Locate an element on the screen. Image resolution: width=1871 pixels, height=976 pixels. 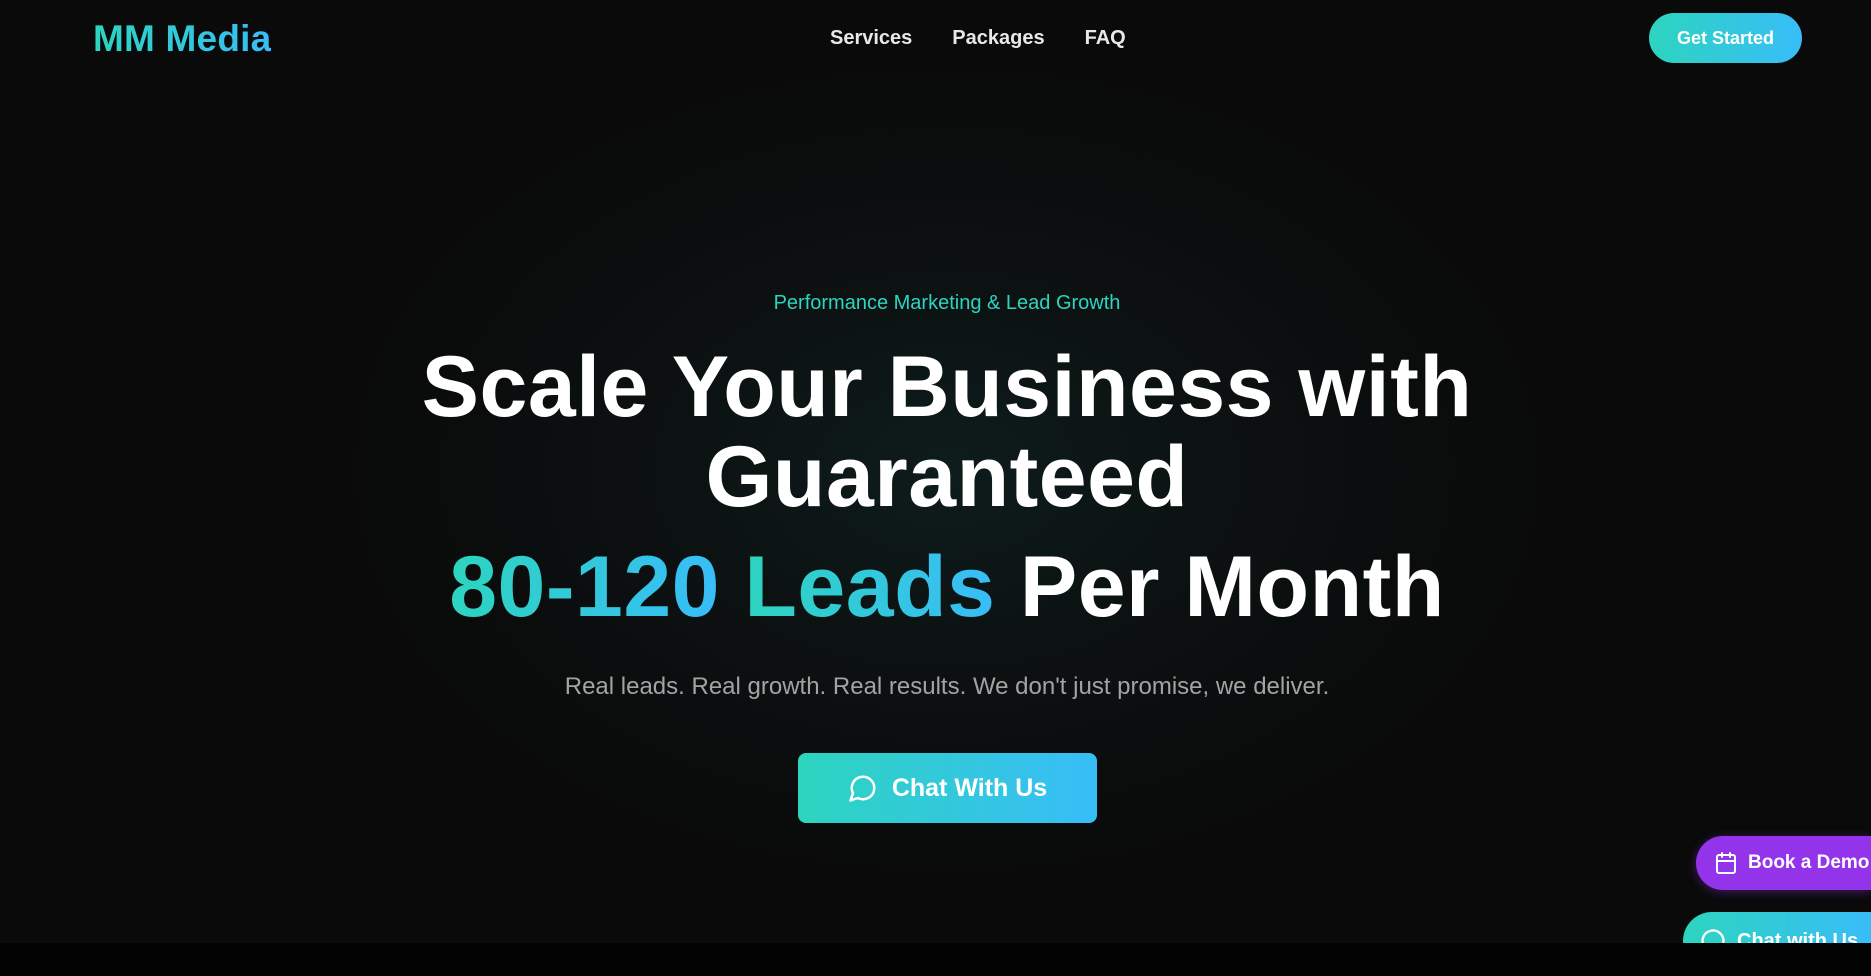
book-demo-floating-button: Book a Demo is located at coordinates (1783, 863).